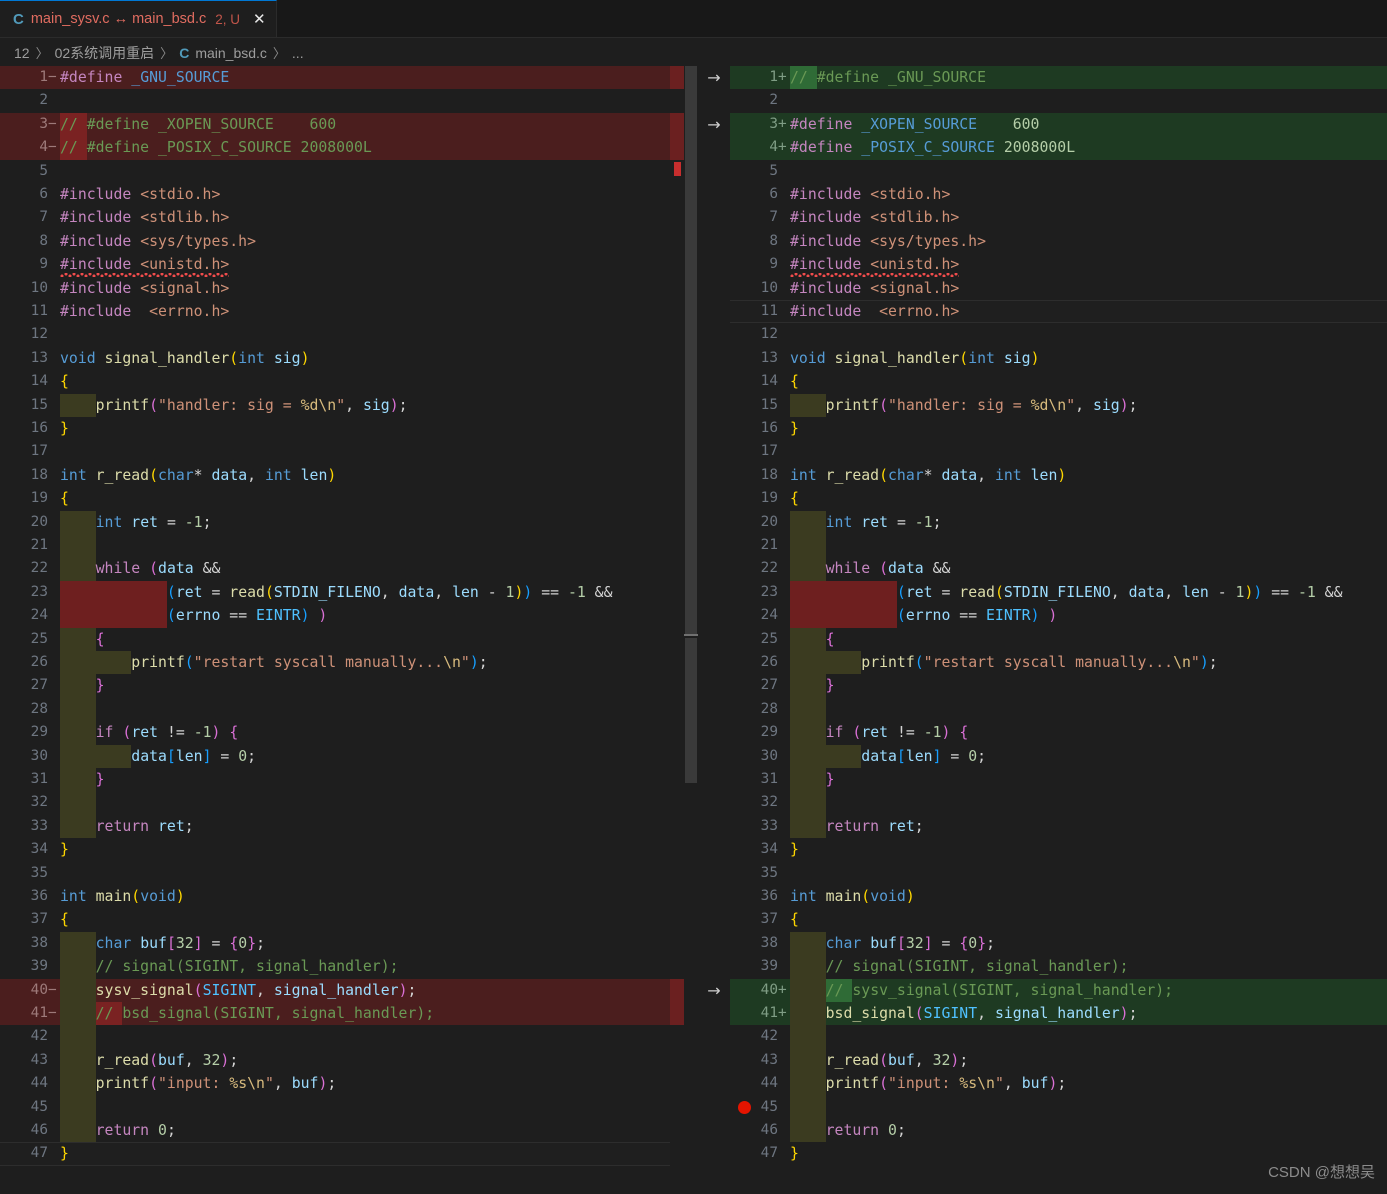 The image size is (1387, 1194). I want to click on original-overview-ruler, so click(677, 630).